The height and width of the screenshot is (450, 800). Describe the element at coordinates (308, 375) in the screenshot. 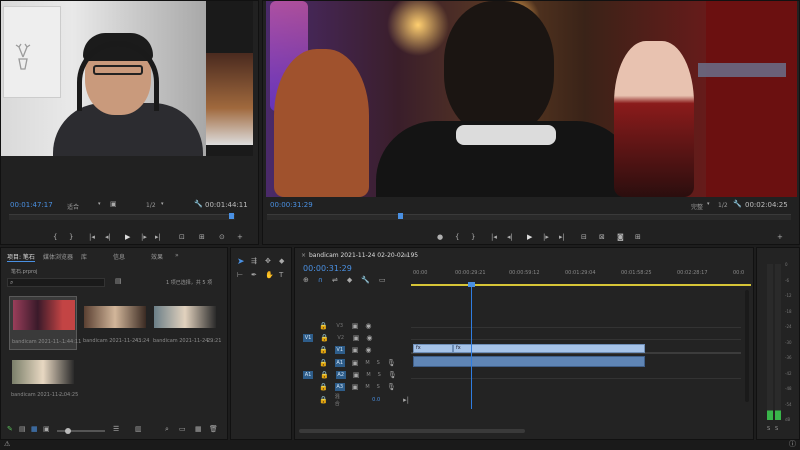

I see `source-patch-a: A1` at that location.